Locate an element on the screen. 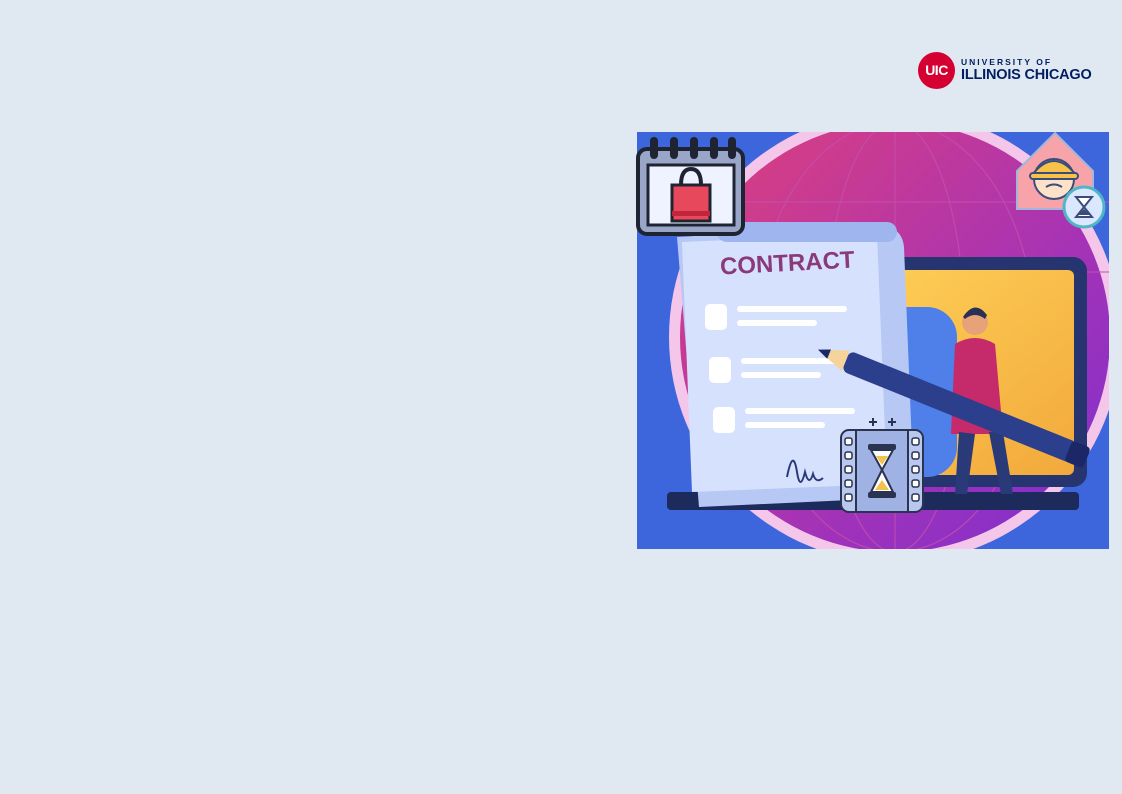  uic-logo-wordmark: UNIVERSITY OF ILLINOIS CHICAGO is located at coordinates (1026, 70).